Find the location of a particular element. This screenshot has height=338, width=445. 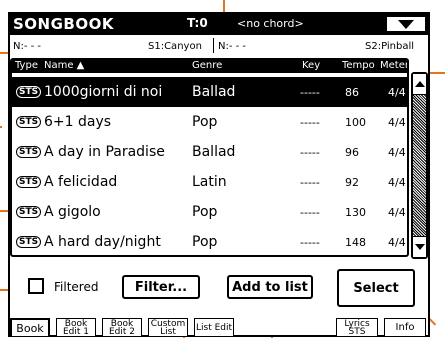

song-name: 6+1 days is located at coordinates (78, 122).